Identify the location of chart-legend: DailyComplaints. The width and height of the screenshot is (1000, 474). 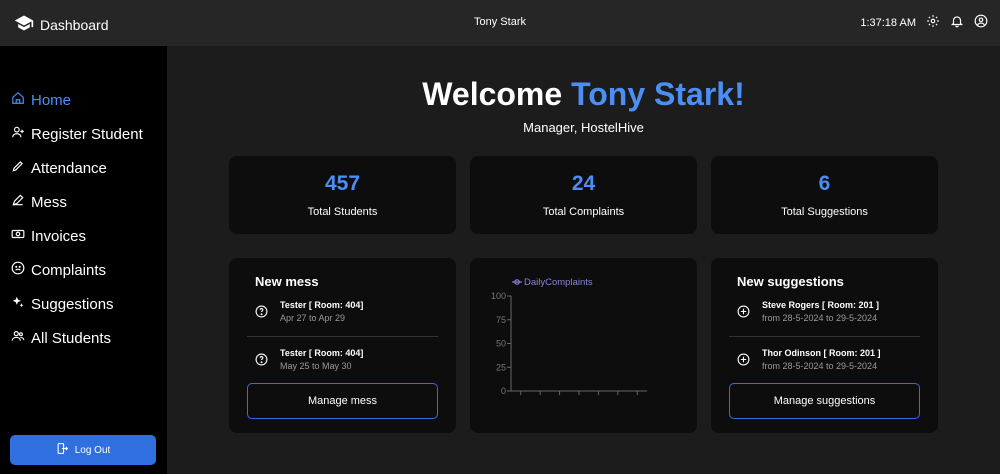
(552, 282).